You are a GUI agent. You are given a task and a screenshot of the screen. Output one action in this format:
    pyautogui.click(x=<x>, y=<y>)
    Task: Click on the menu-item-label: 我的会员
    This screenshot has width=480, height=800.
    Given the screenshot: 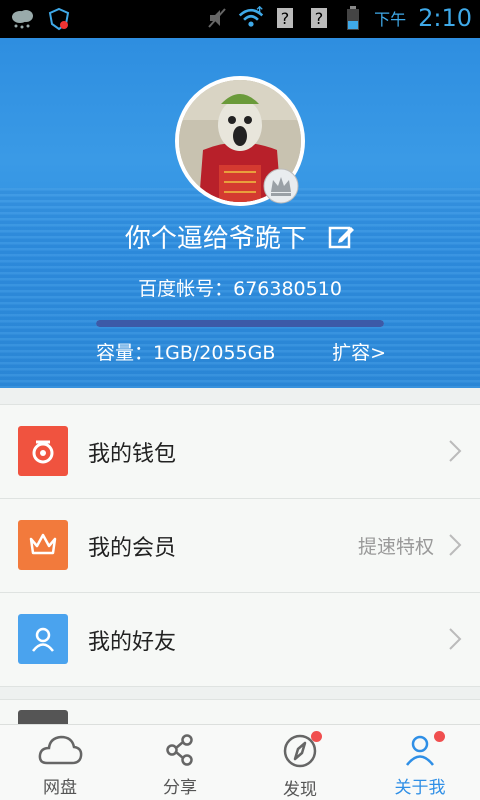 What is the action you would take?
    pyautogui.click(x=132, y=548)
    